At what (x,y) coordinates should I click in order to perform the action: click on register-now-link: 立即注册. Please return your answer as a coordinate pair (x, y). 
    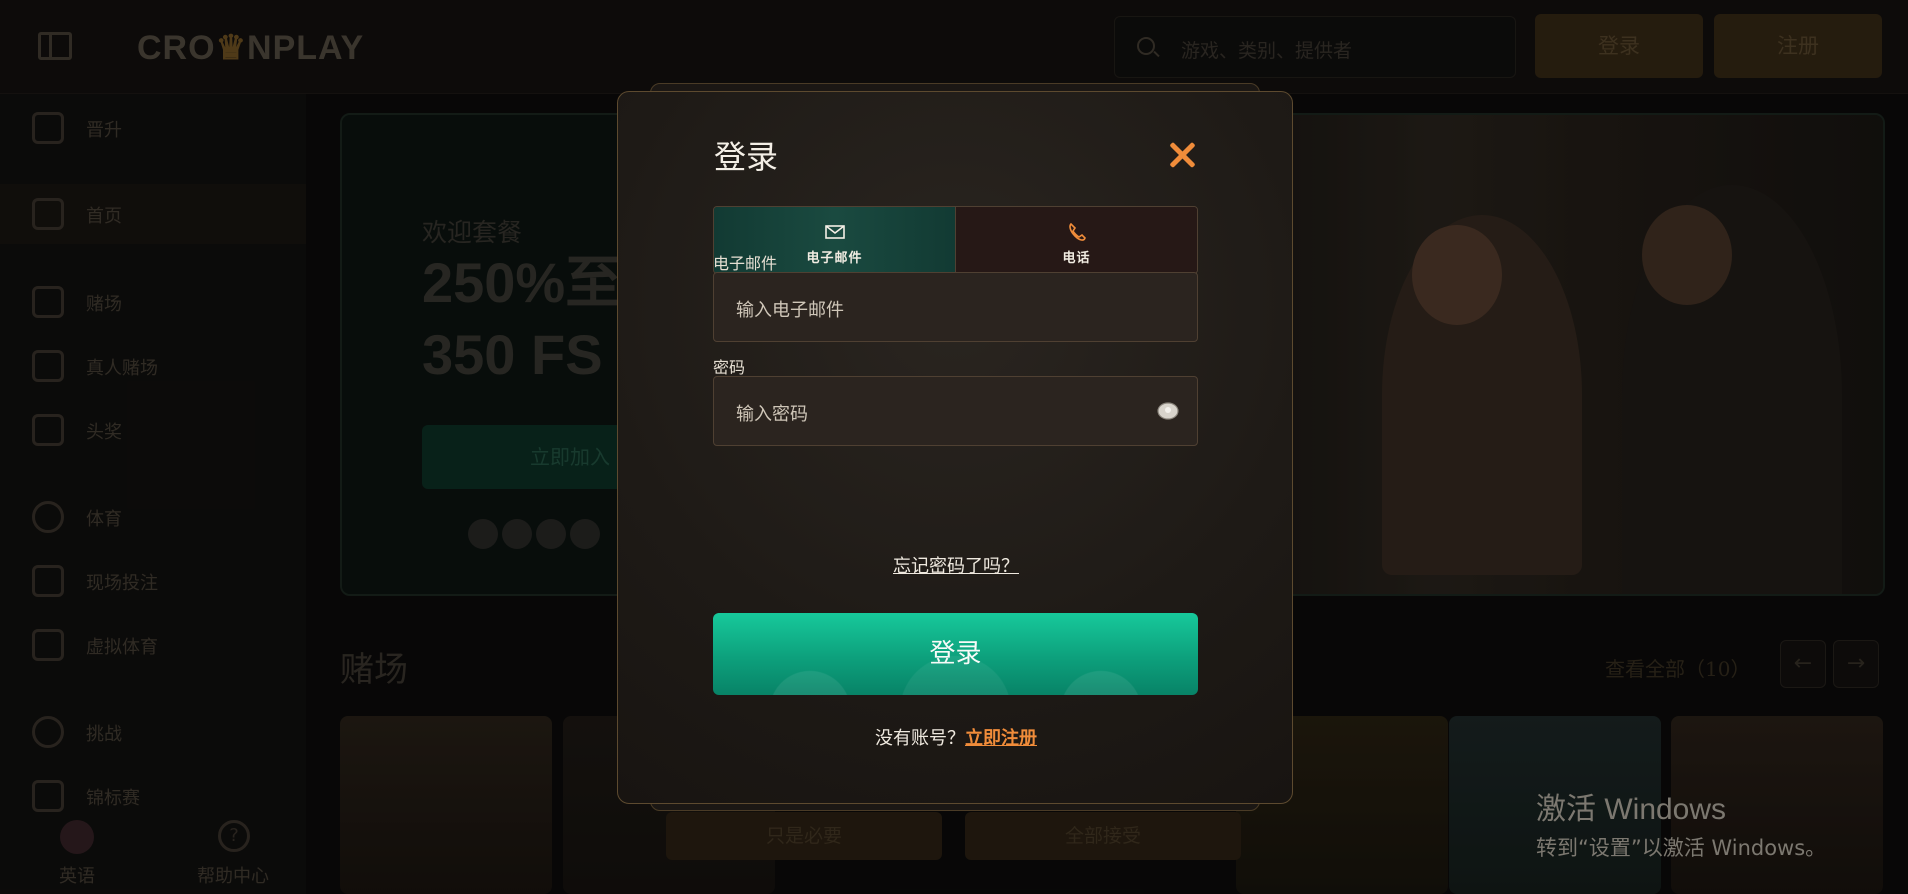
    Looking at the image, I should click on (1001, 738).